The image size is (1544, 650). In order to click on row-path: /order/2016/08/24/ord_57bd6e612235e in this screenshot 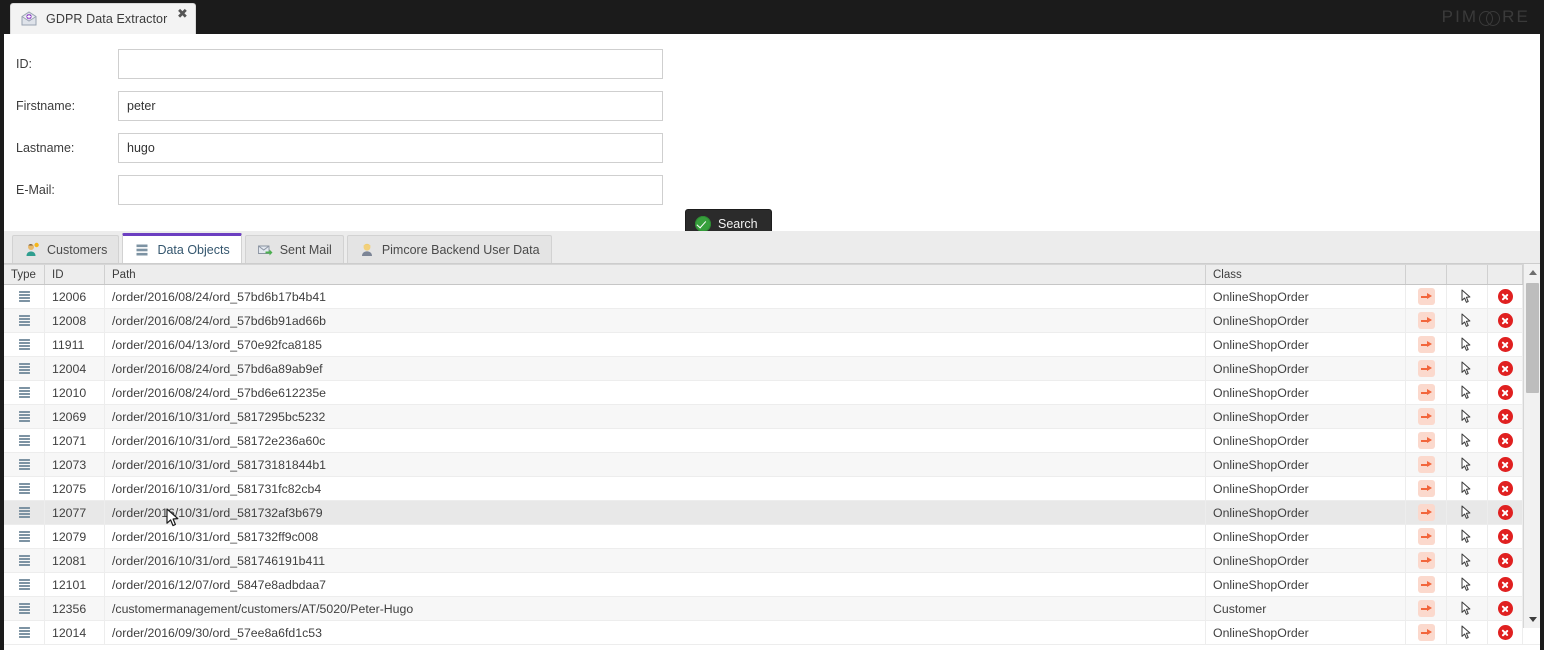, I will do `click(655, 392)`.